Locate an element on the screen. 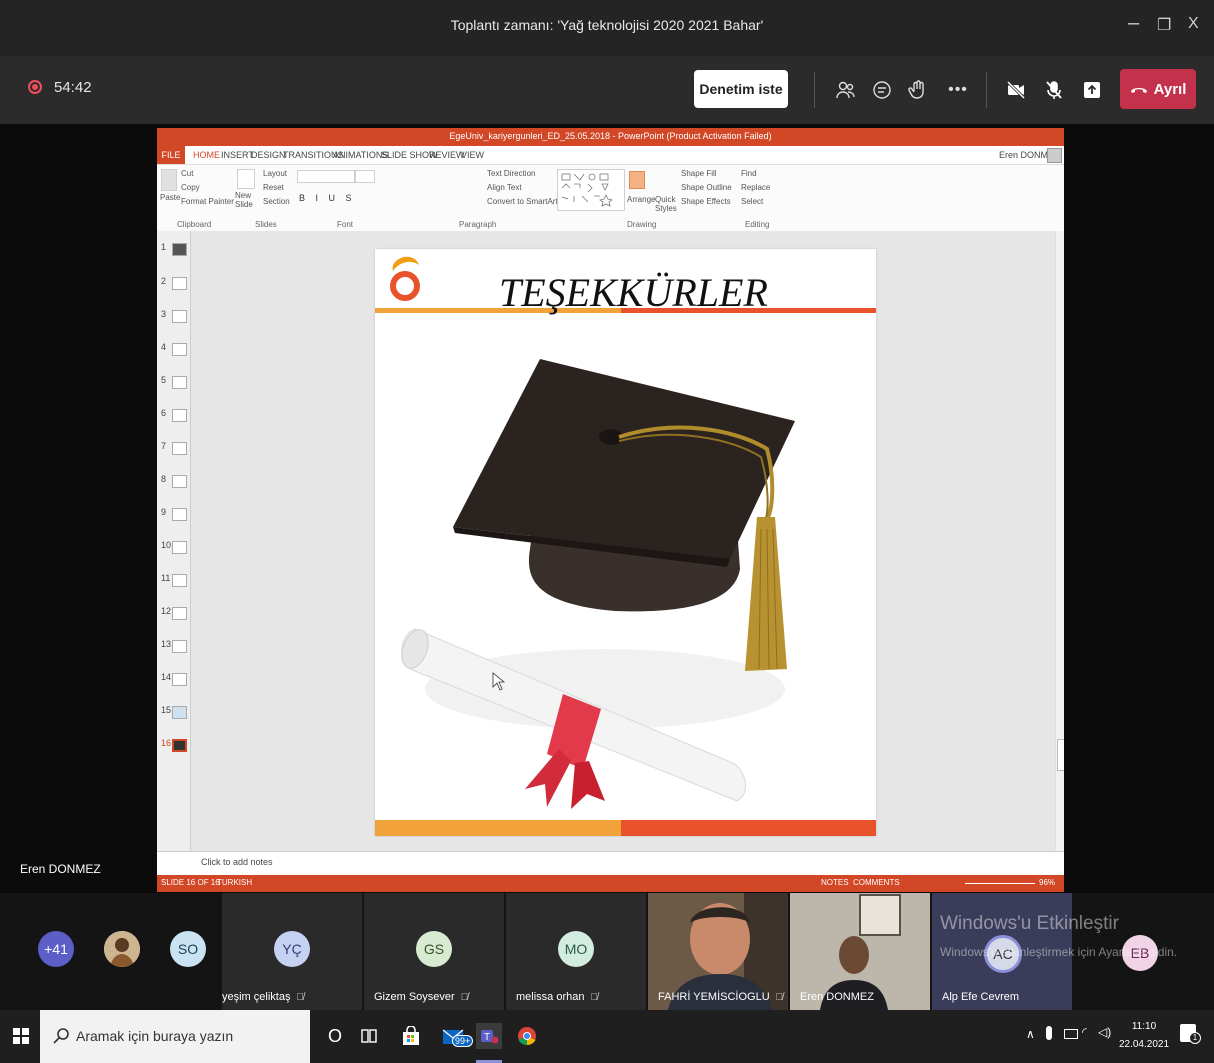  windows-start-icon is located at coordinates (21, 1036).